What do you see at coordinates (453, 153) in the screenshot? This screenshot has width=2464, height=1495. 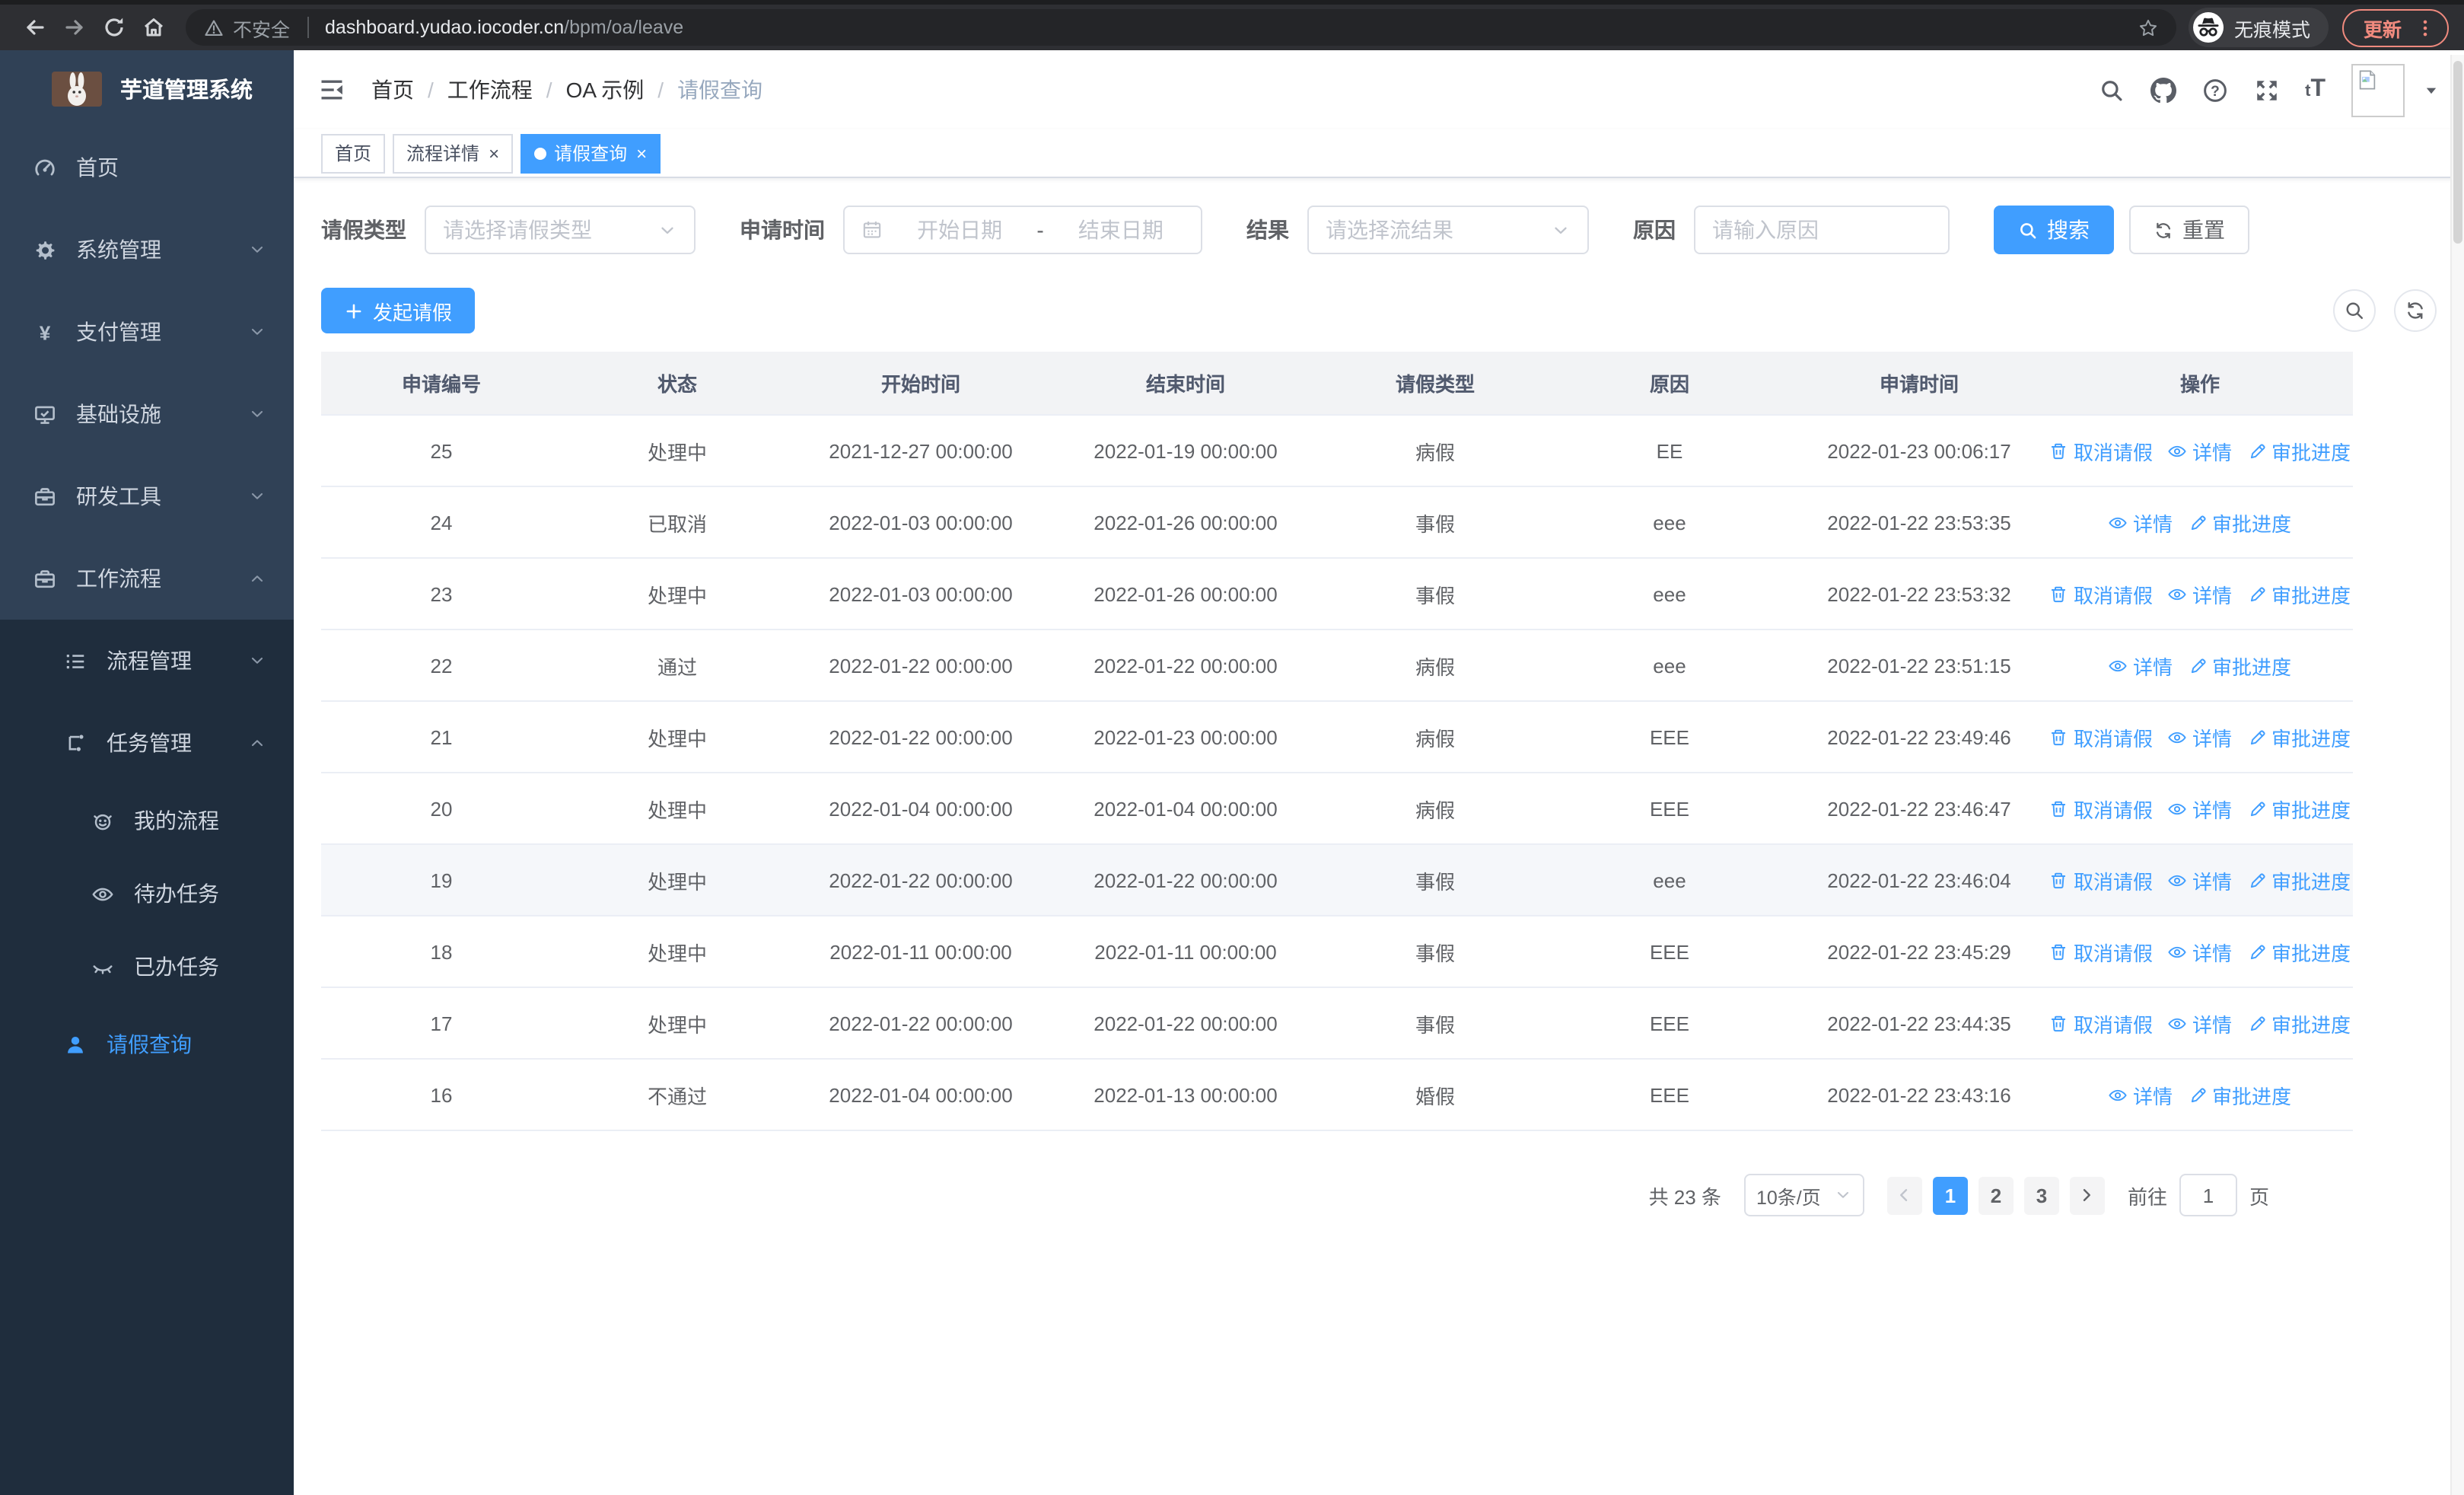 I see `tab-process-detail: 流程详情 ×` at bounding box center [453, 153].